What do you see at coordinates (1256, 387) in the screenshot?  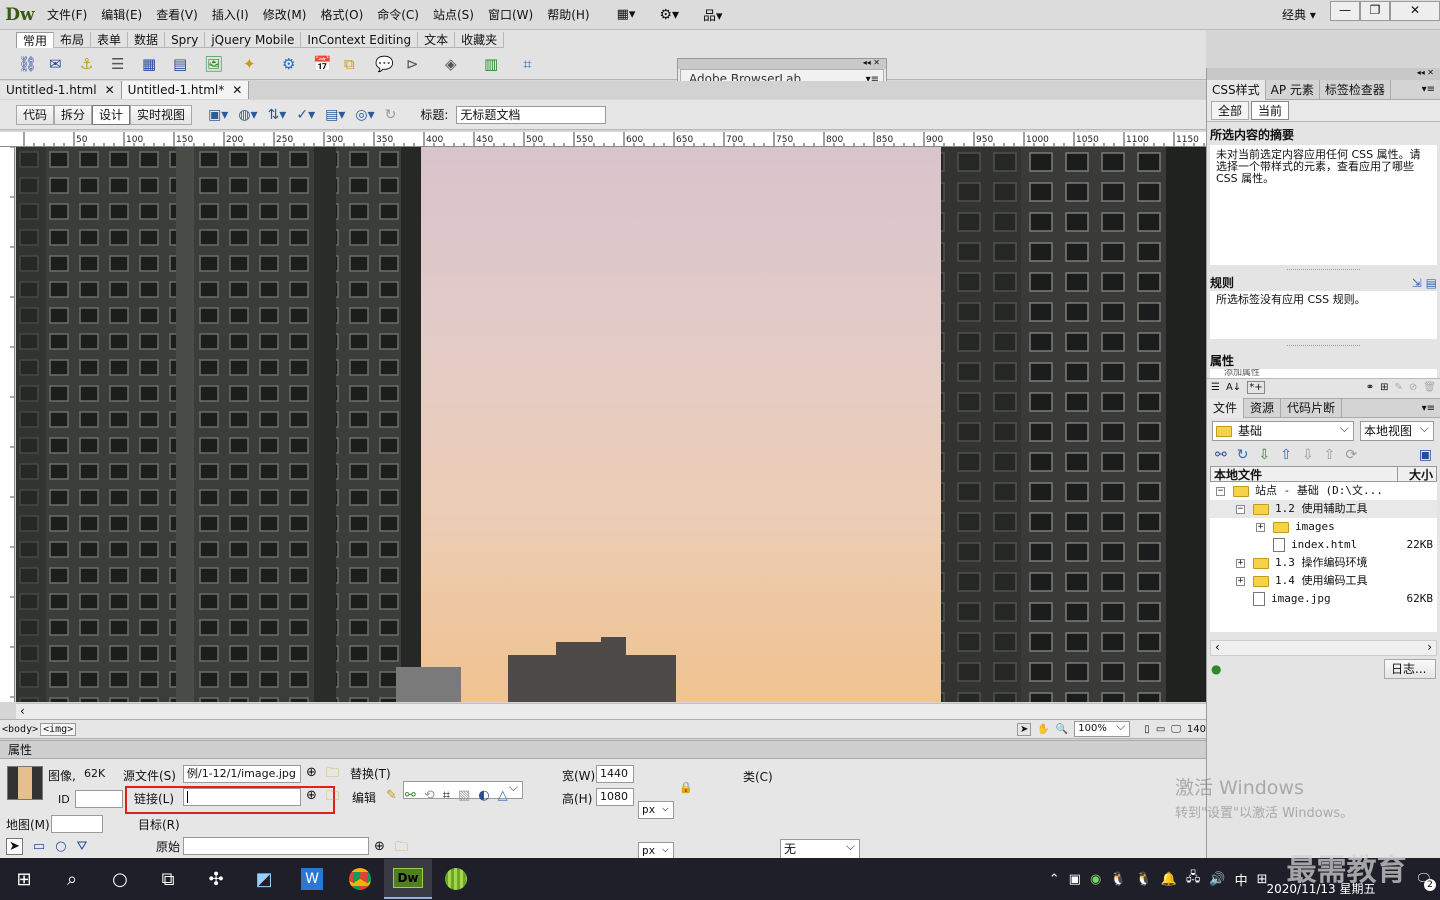 I see `set-props-icon: *+` at bounding box center [1256, 387].